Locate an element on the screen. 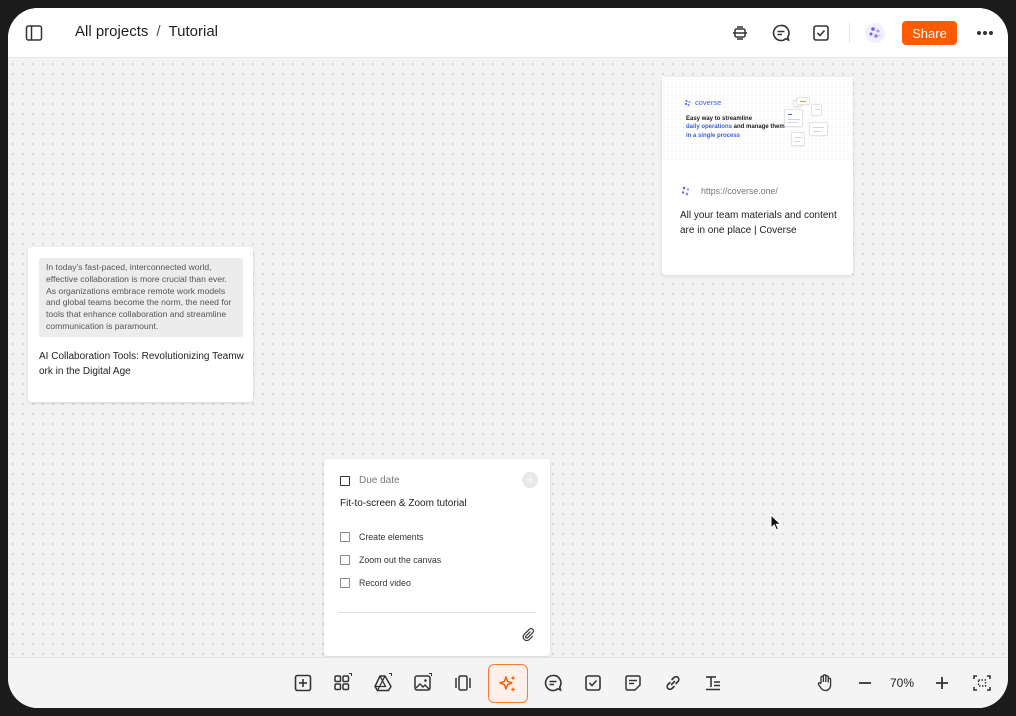 This screenshot has height=716, width=1016. checklist-item: Zoom out the canvas is located at coordinates (390, 560).